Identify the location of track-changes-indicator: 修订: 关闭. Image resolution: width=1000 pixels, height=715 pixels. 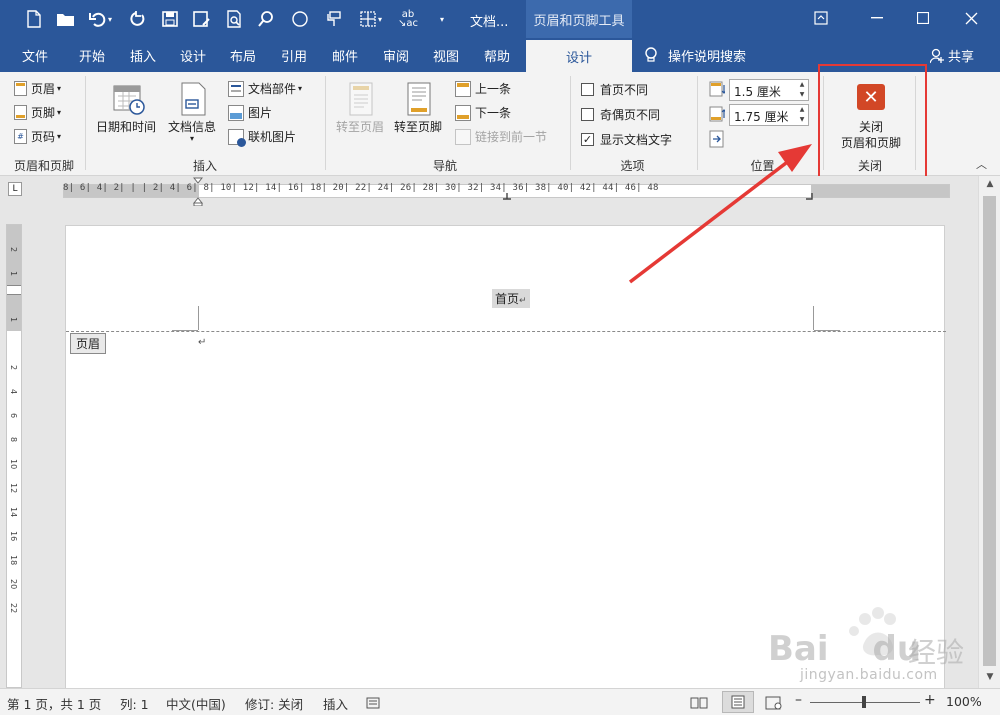
(274, 703).